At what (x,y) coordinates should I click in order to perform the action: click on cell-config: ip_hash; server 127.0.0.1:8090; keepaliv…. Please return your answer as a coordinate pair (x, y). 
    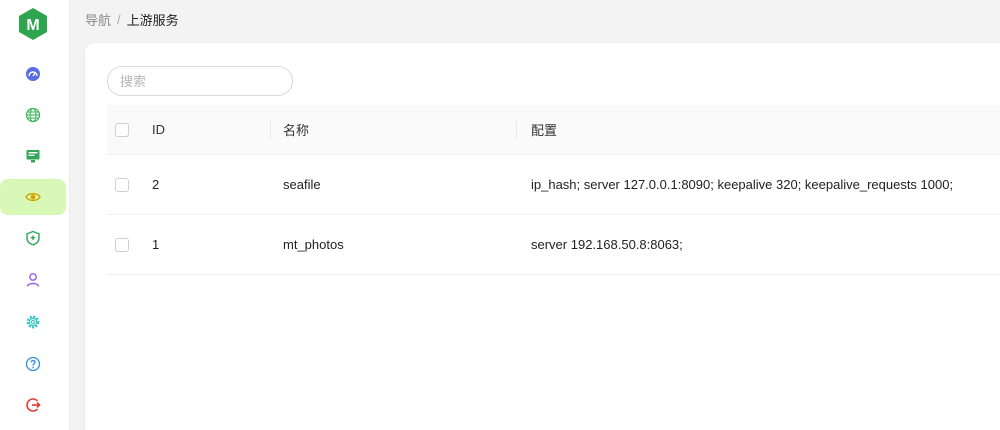
    Looking at the image, I should click on (742, 184).